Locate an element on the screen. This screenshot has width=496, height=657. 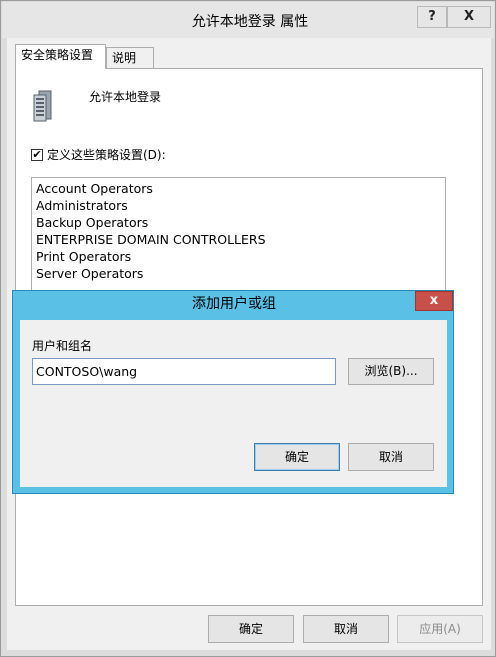
user-group-name-input: CONTOSO\wang is located at coordinates (184, 371).